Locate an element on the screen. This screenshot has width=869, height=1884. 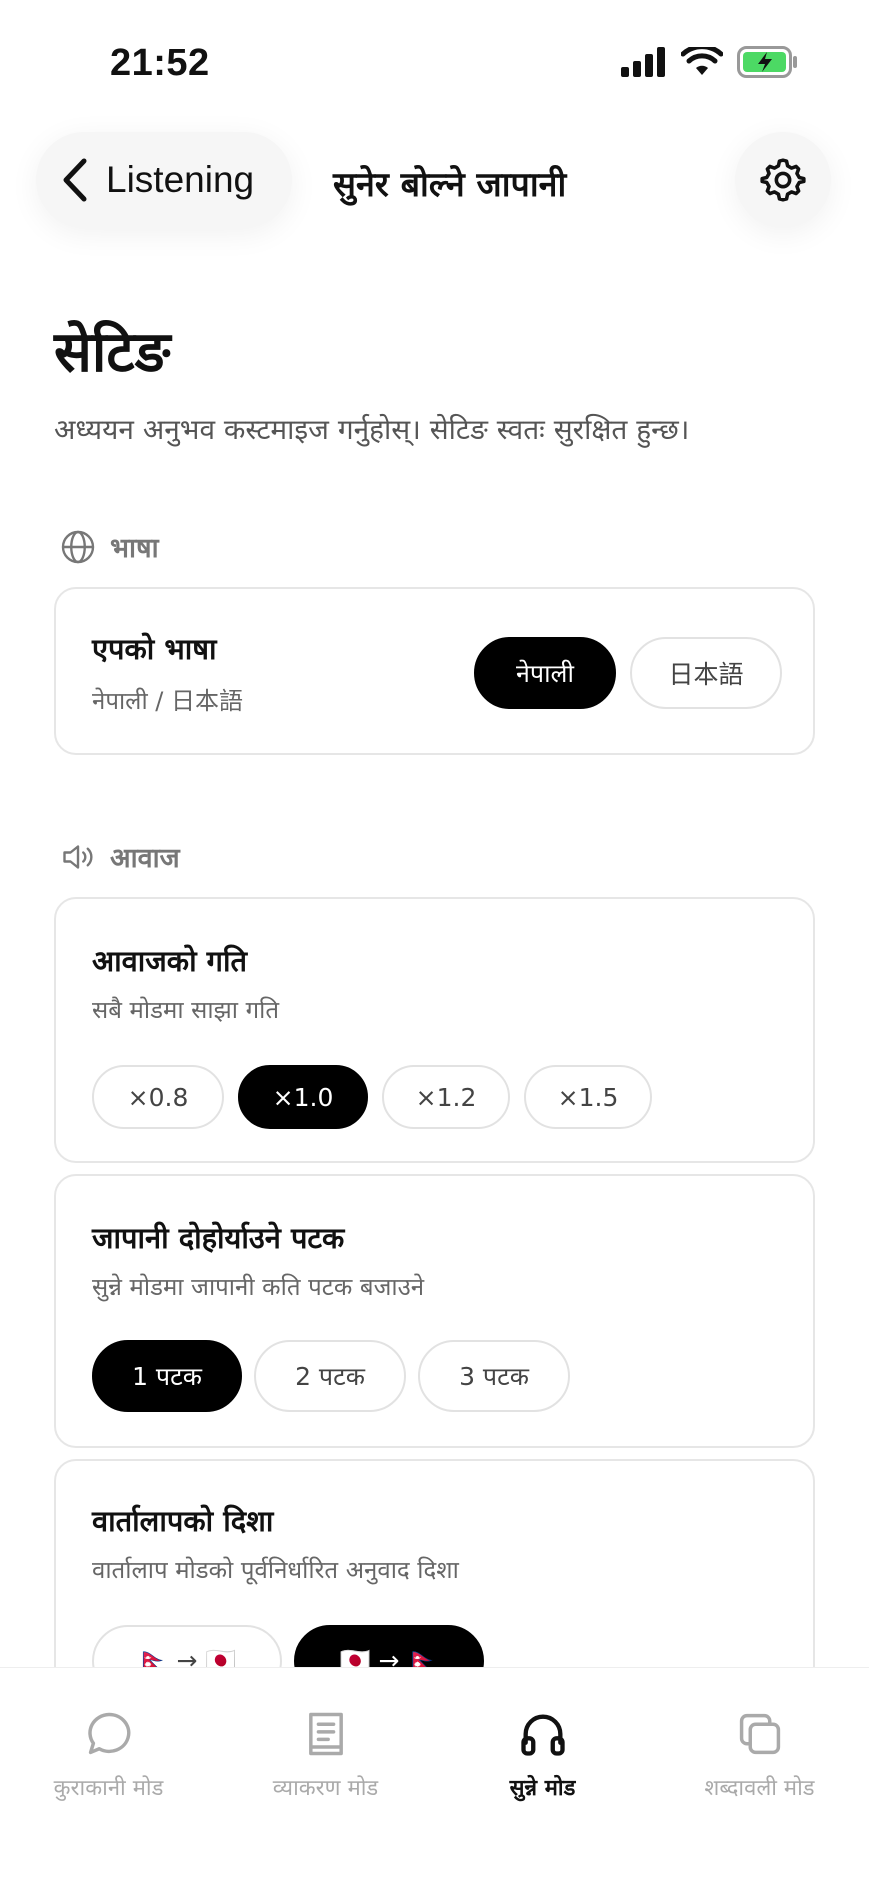
voice-speed-title: आवाजको गति is located at coordinates (170, 961).